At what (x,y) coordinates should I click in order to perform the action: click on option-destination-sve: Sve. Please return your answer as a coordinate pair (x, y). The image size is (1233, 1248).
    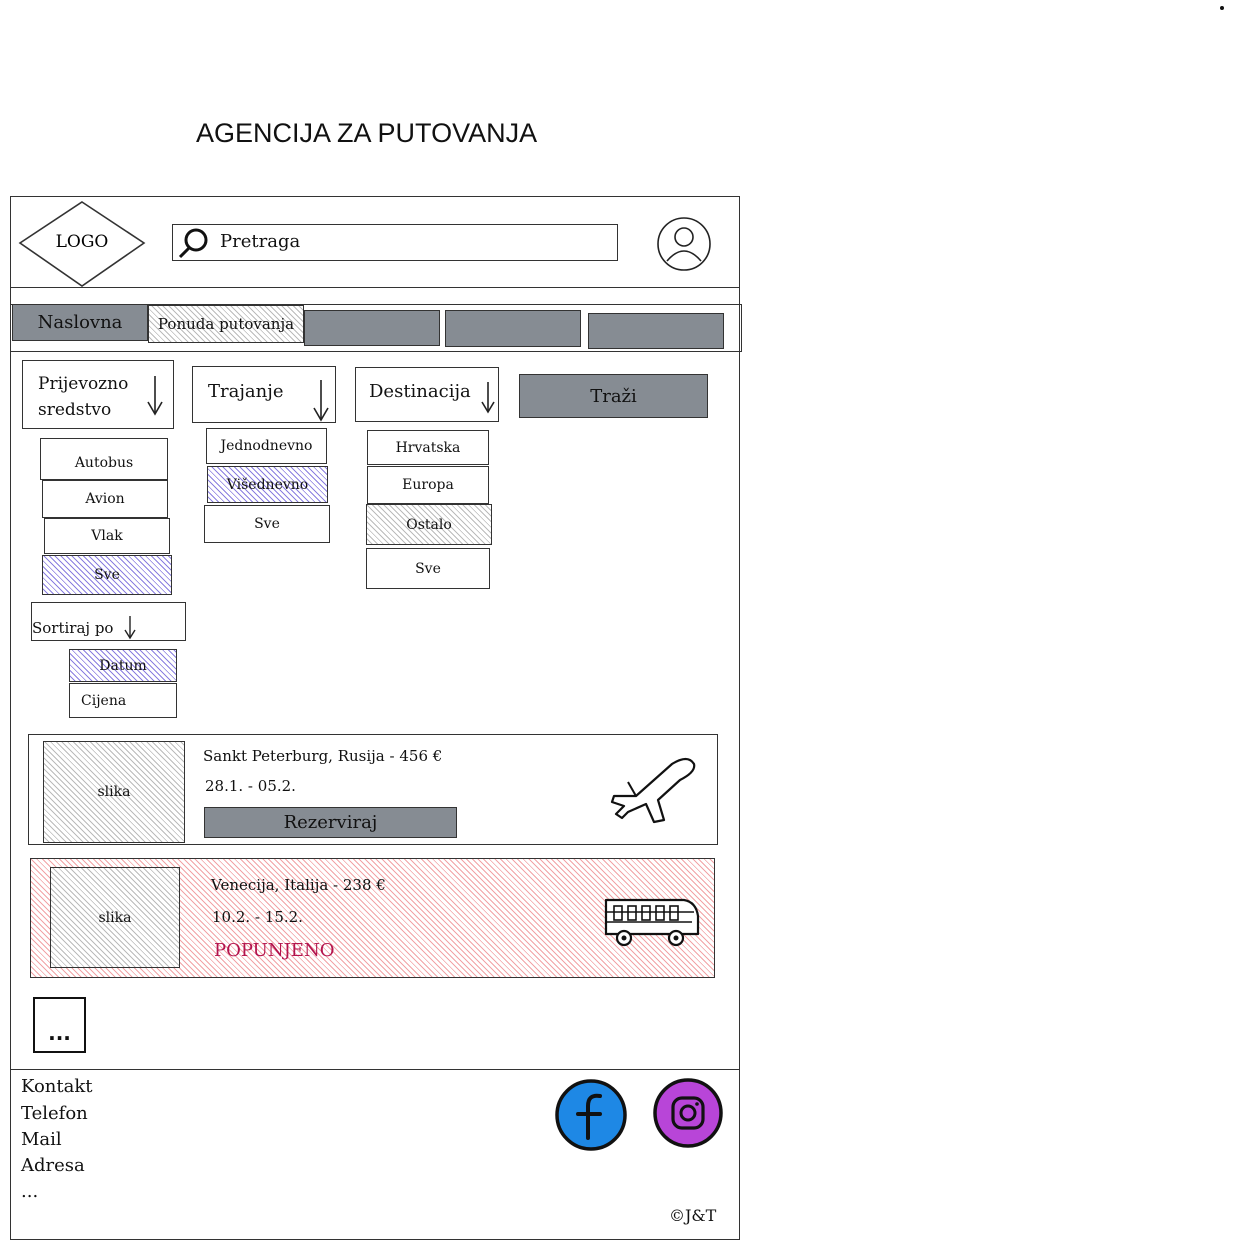
    Looking at the image, I should click on (428, 568).